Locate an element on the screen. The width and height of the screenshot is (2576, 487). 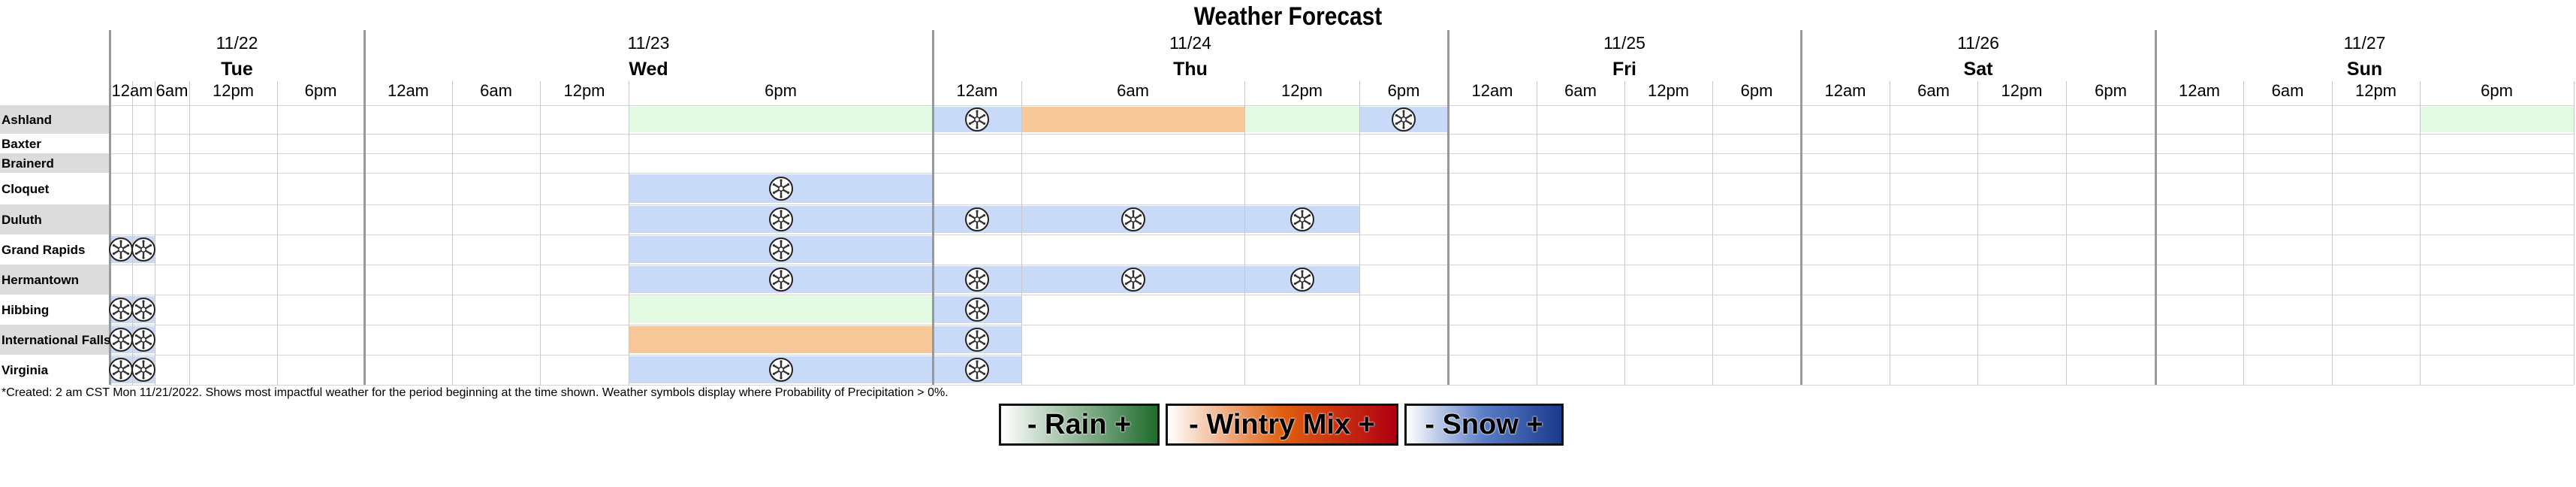
legend: - Rain + - Wintry Mix + - Snow + is located at coordinates (1281, 425).